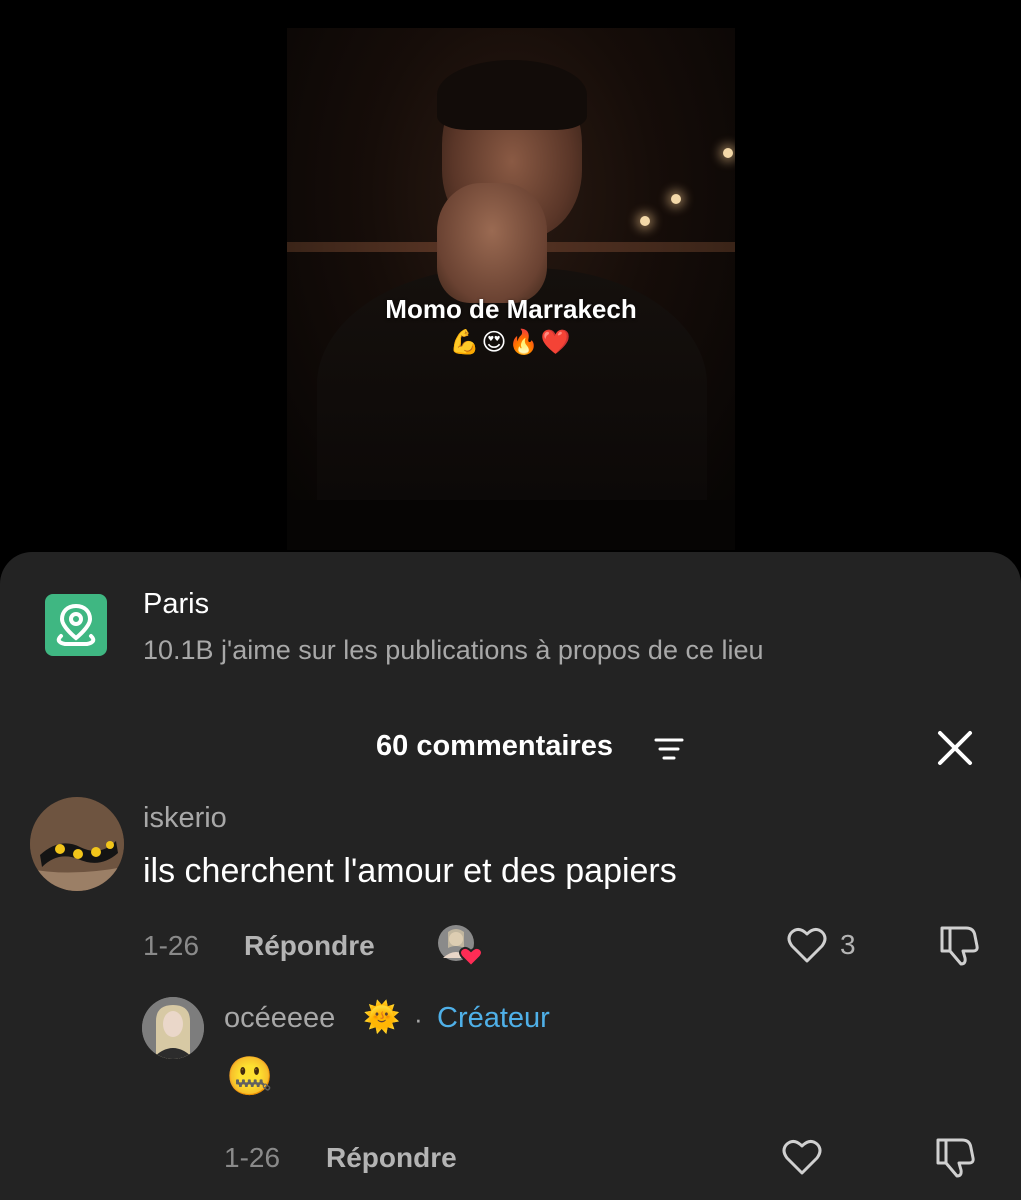 Image resolution: width=1021 pixels, height=1200 pixels. Describe the element at coordinates (77, 844) in the screenshot. I see `avatar` at that location.